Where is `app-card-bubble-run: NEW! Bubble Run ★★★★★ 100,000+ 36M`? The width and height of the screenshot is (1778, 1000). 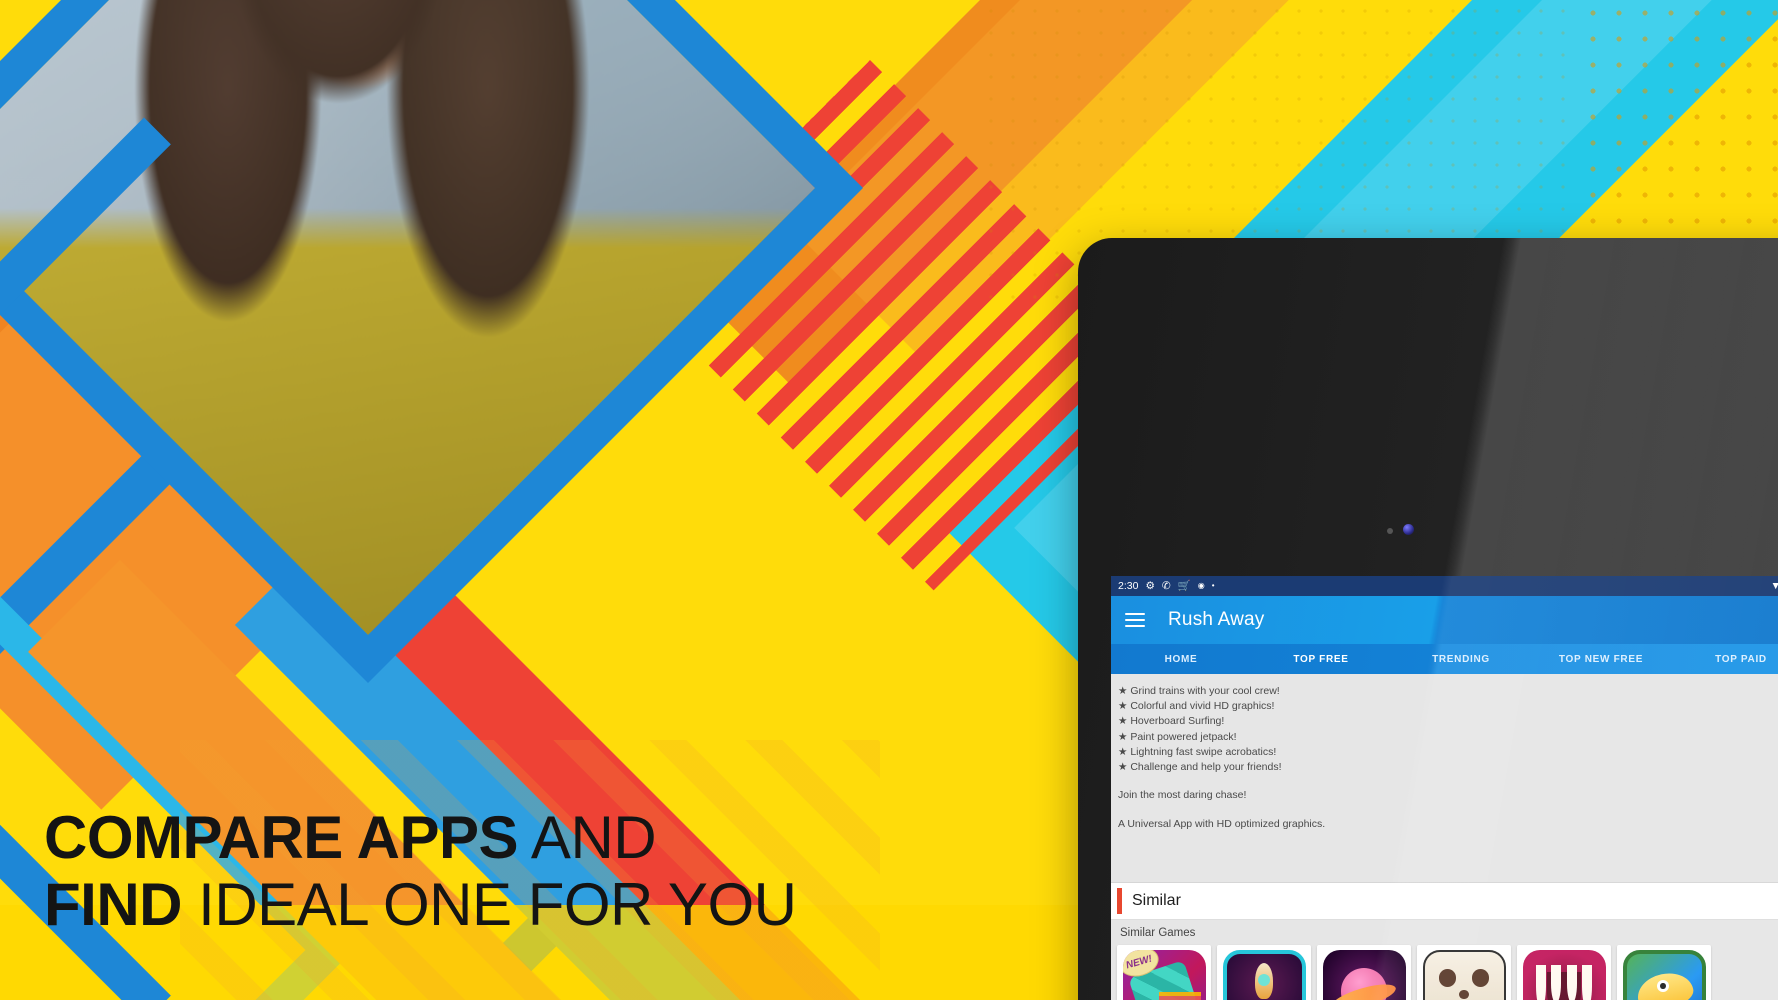 app-card-bubble-run: NEW! Bubble Run ★★★★★ 100,000+ 36M is located at coordinates (1164, 972).